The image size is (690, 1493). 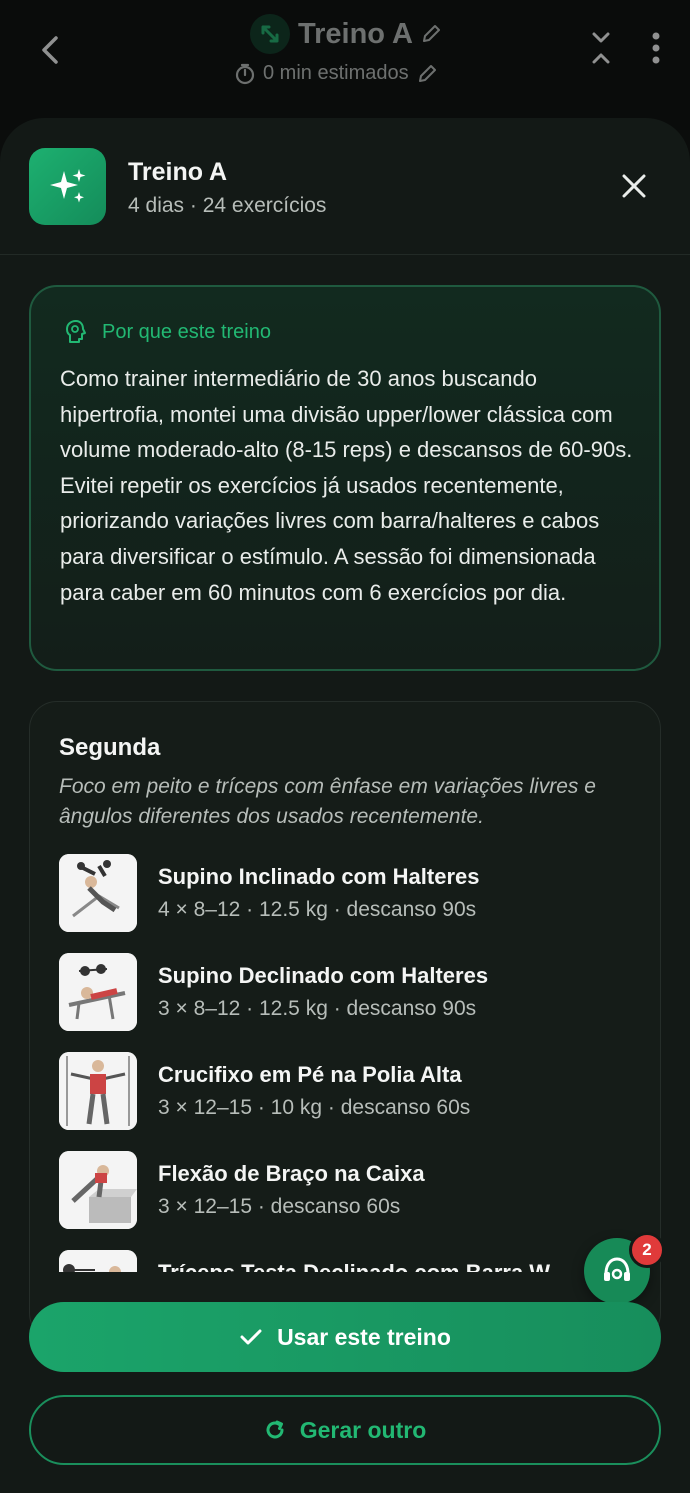 I want to click on back-button, so click(x=50, y=50).